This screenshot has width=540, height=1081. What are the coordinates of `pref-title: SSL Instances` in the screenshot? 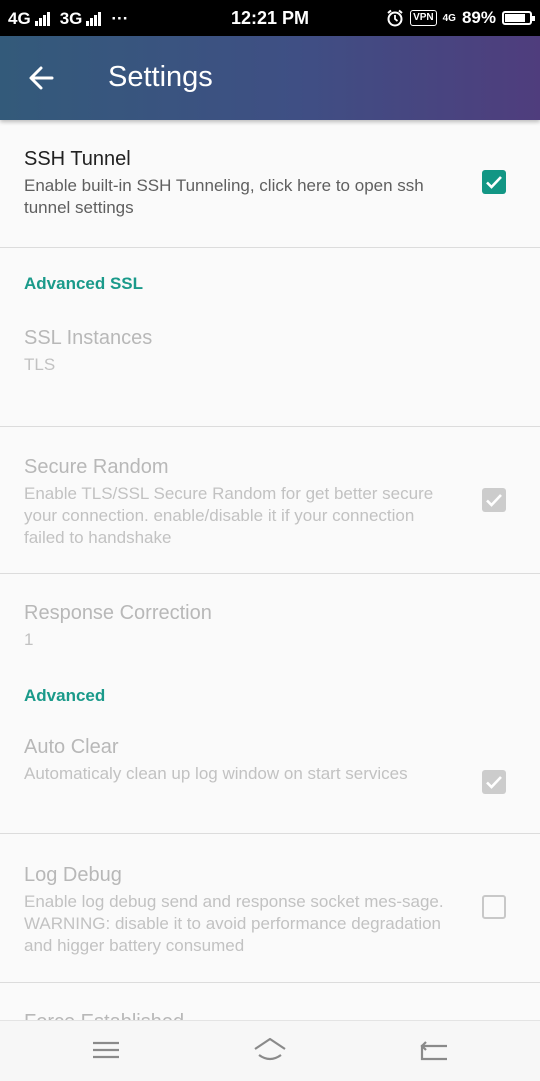 It's located at (88, 338).